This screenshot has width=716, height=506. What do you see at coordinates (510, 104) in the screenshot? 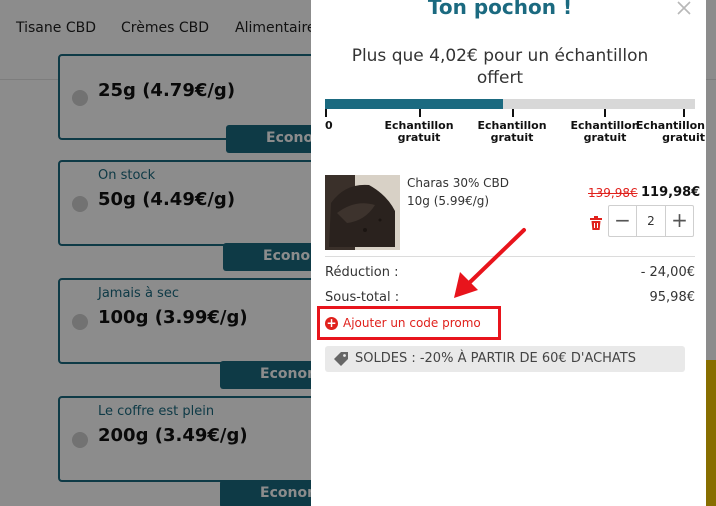
I see `free-sample-progress-bar` at bounding box center [510, 104].